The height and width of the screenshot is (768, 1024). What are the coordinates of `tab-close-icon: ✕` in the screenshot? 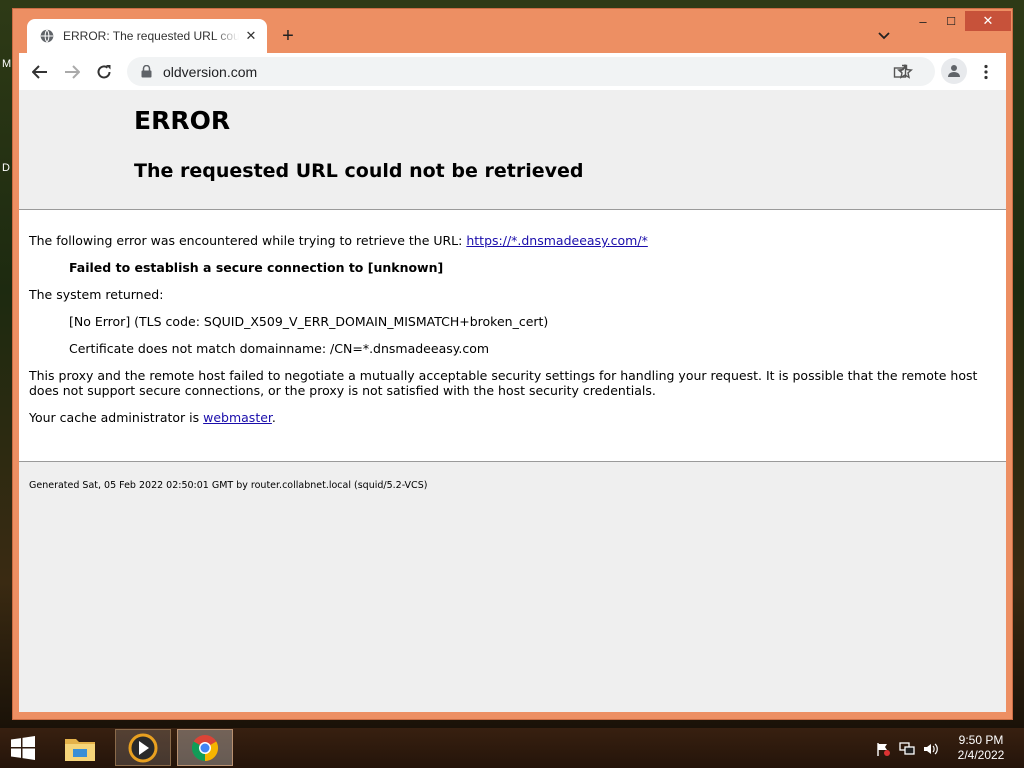 It's located at (251, 36).